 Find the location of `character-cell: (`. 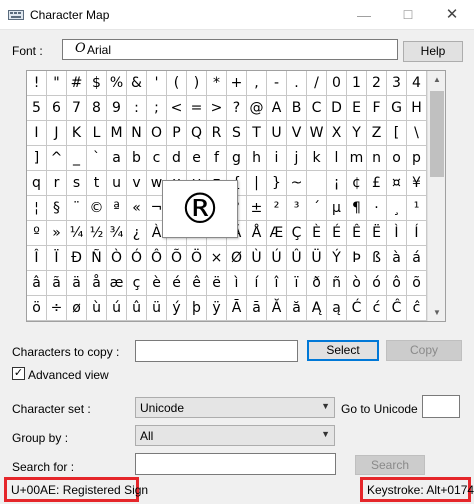

character-cell: ( is located at coordinates (177, 83).